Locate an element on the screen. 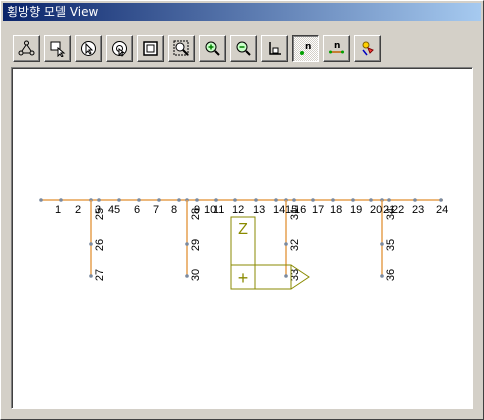  zoom-window-button is located at coordinates (181, 48).